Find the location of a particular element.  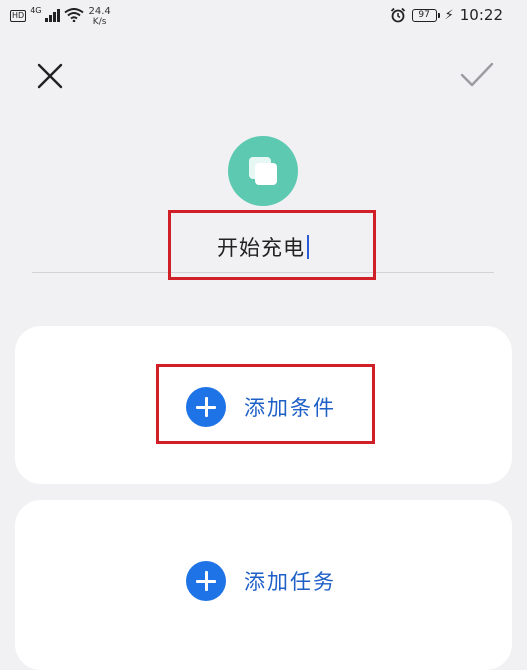

add-task-label: 添加任务 is located at coordinates (290, 582).